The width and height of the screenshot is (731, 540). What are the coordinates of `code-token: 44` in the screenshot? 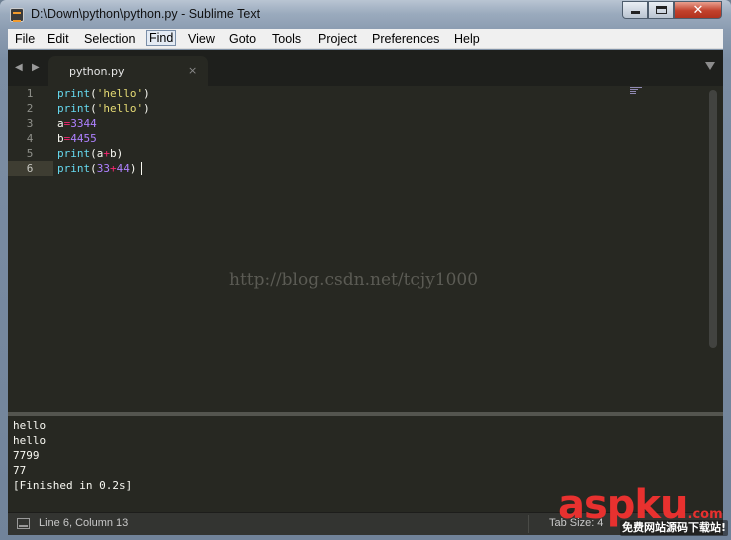 It's located at (123, 168).